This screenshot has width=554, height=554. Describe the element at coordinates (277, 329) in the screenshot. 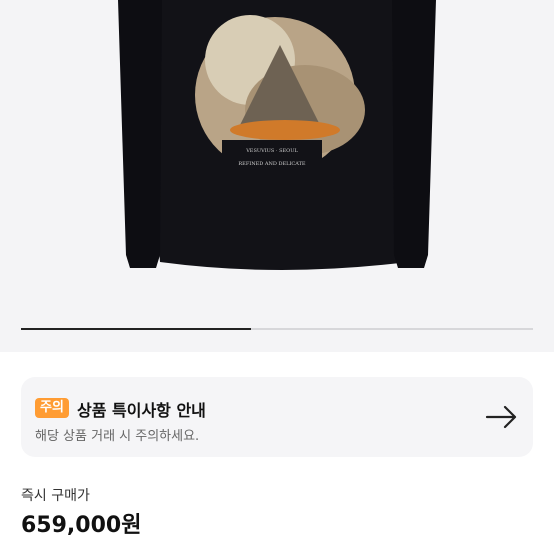

I see `image-carousel-progress` at that location.